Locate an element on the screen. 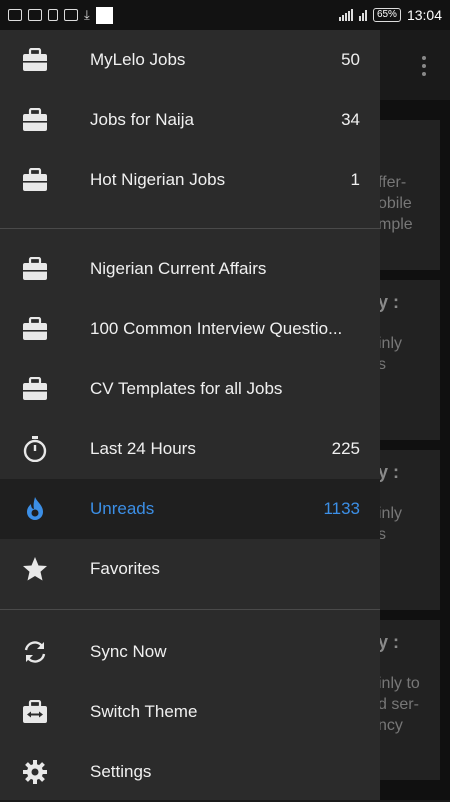 The image size is (450, 802). card-text: ffer- is located at coordinates (392, 182).